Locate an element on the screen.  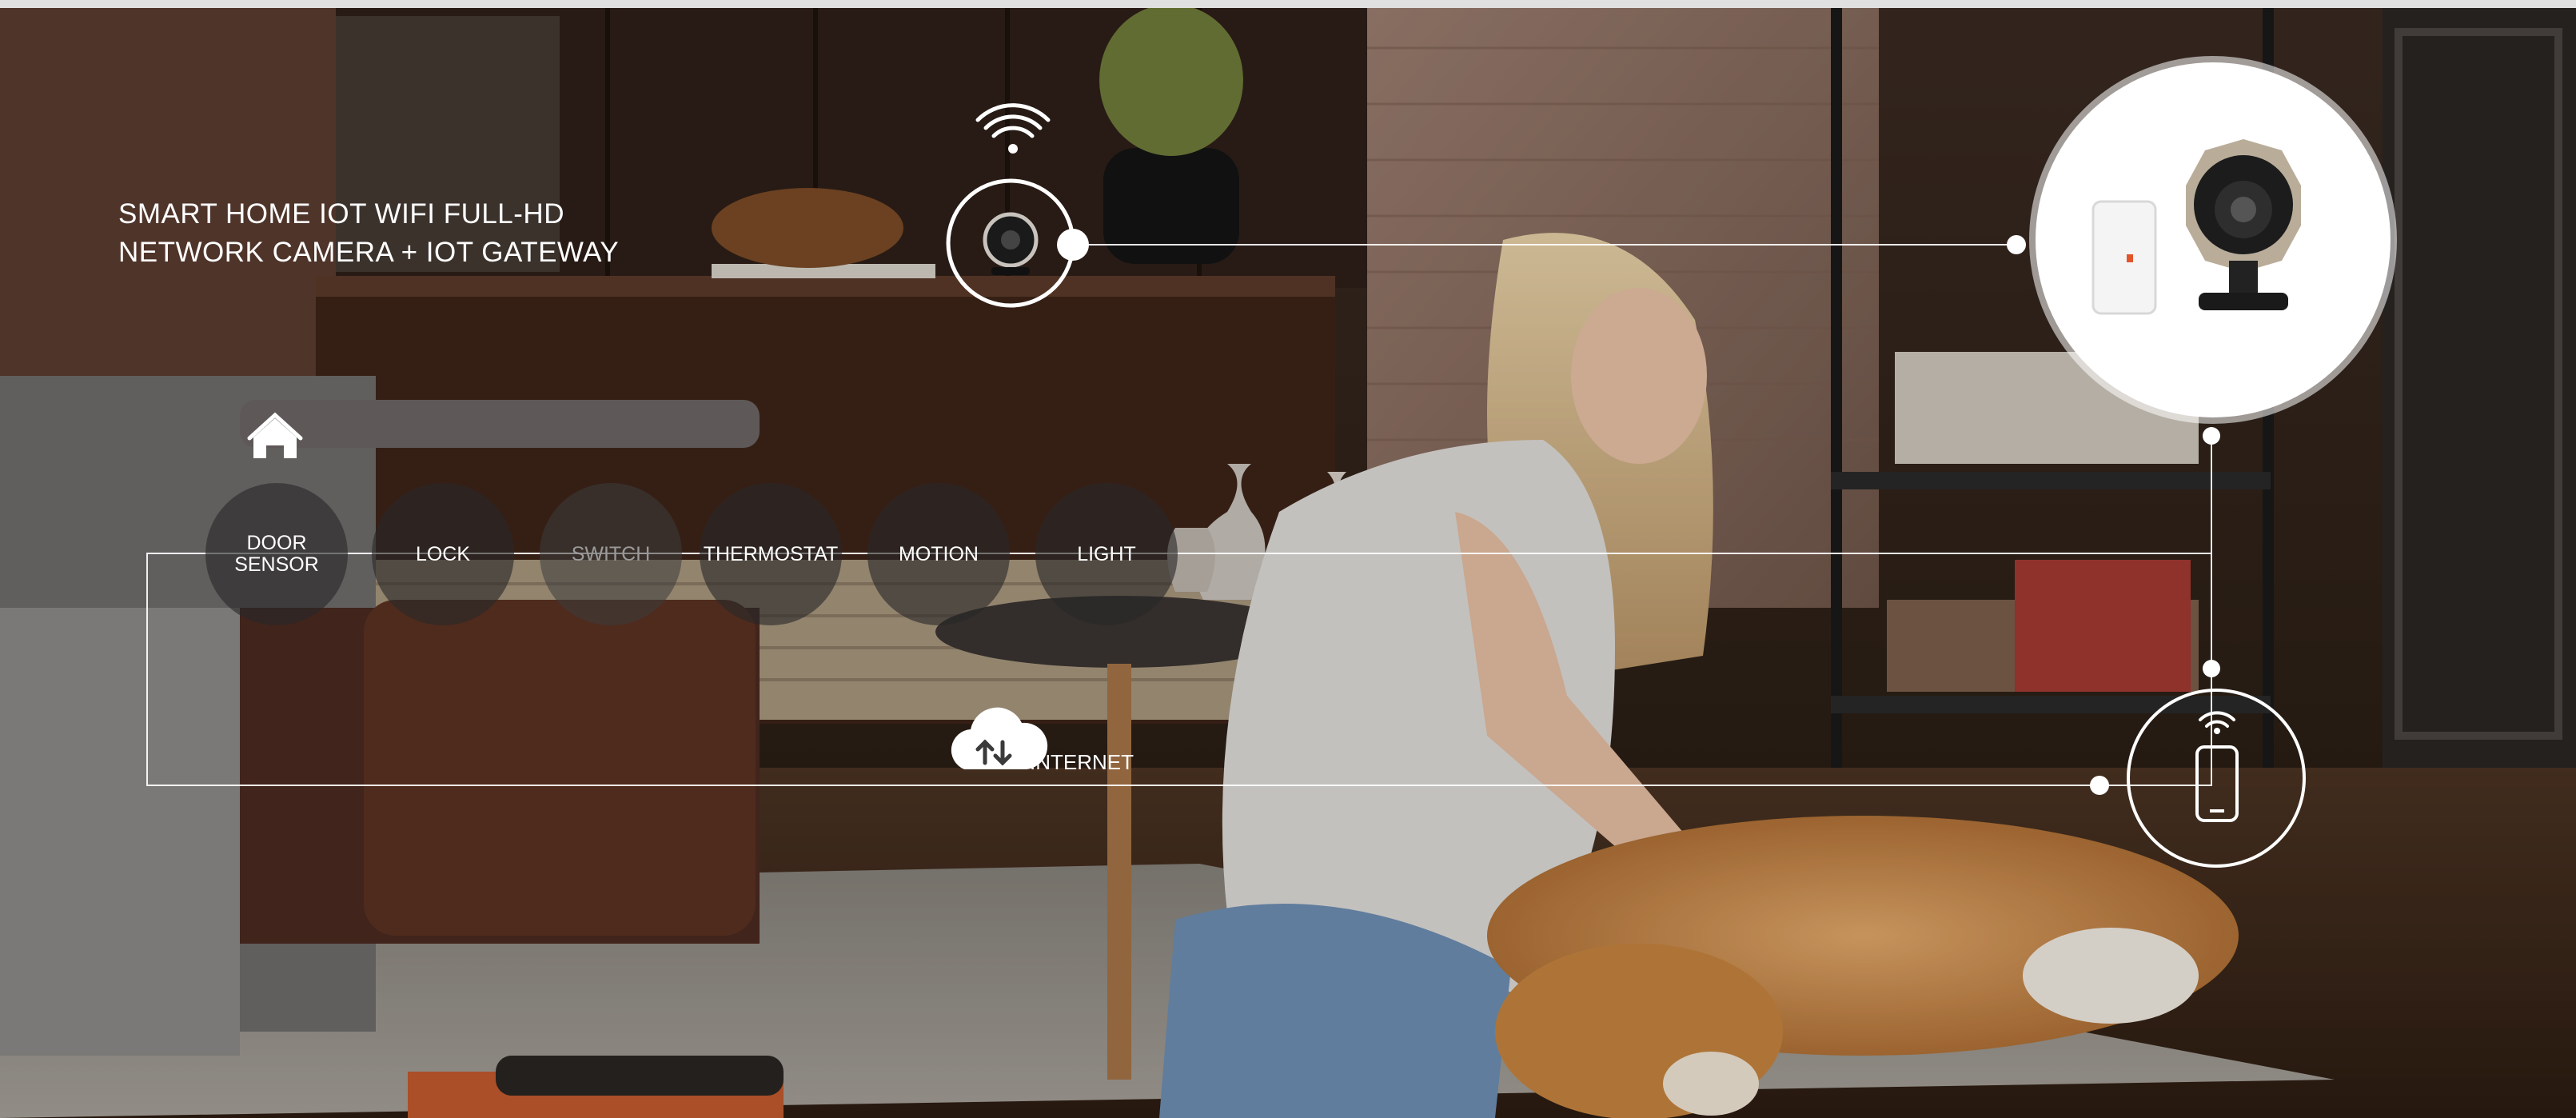
sensor-label: THERMOSTAT is located at coordinates (771, 553).